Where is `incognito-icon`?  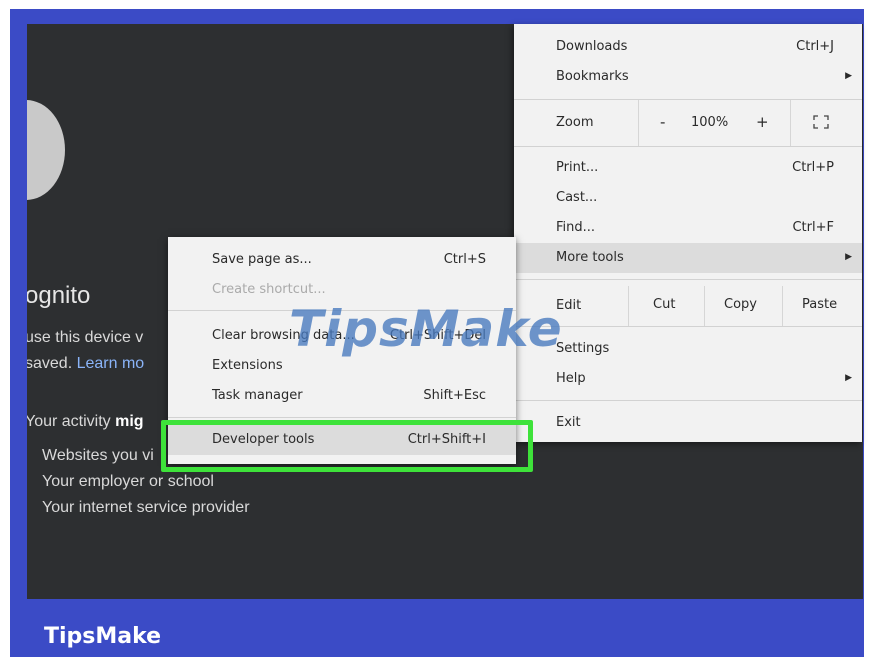 incognito-icon is located at coordinates (46, 150).